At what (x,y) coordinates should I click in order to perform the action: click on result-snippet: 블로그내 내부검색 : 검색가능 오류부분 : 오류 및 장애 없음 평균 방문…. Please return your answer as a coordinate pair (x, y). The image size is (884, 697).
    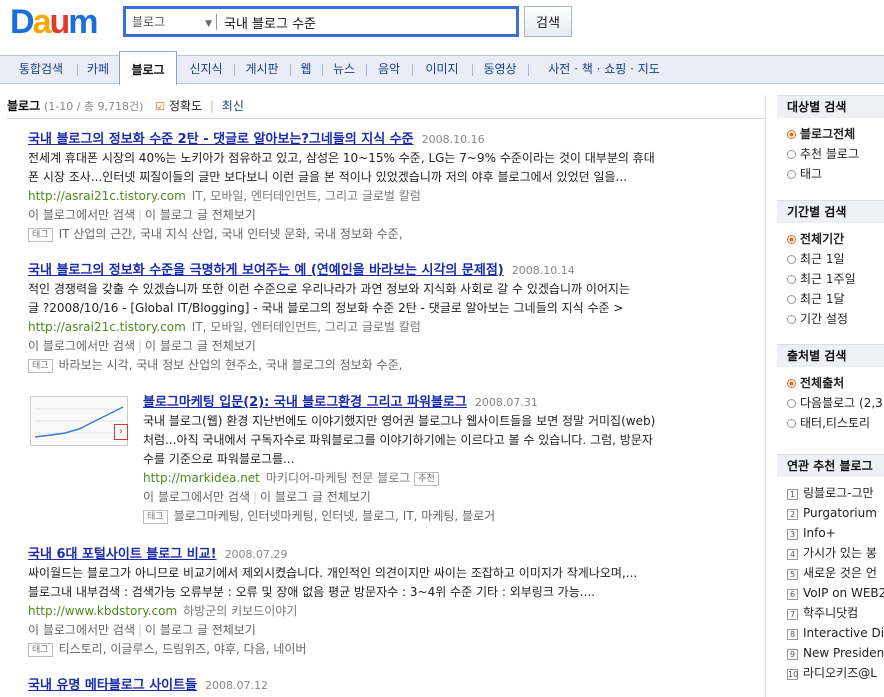
    Looking at the image, I should click on (312, 592).